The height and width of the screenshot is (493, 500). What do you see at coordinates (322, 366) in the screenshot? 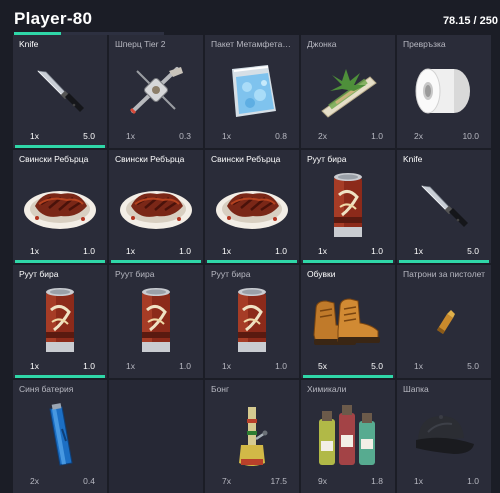
I see `item-quantity: 5x` at bounding box center [322, 366].